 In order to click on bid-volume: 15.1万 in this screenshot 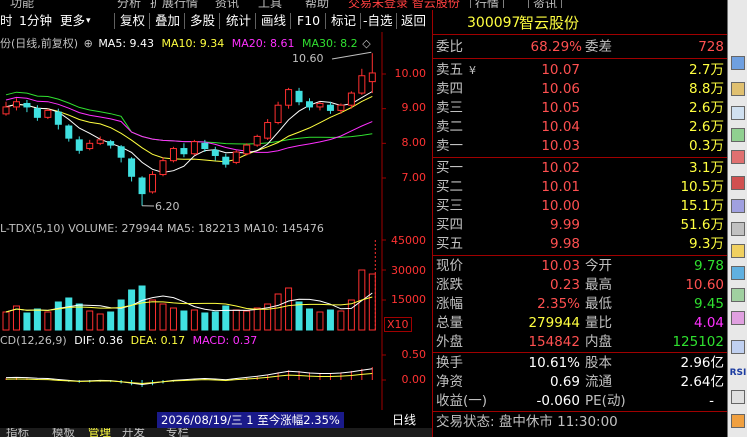, I will do `click(702, 206)`.